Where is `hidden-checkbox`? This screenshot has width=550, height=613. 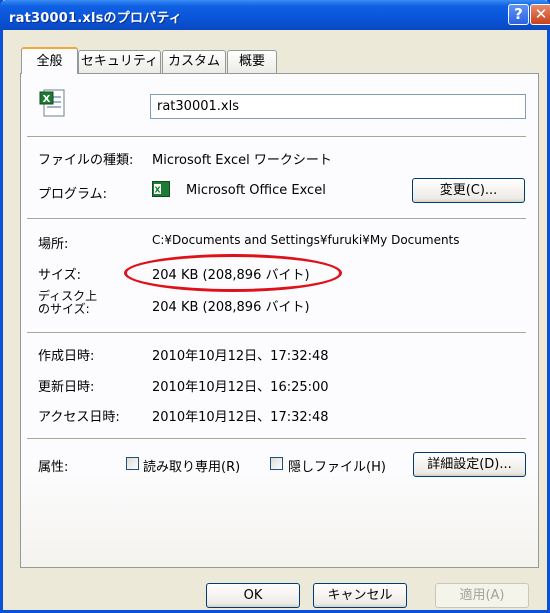
hidden-checkbox is located at coordinates (276, 463).